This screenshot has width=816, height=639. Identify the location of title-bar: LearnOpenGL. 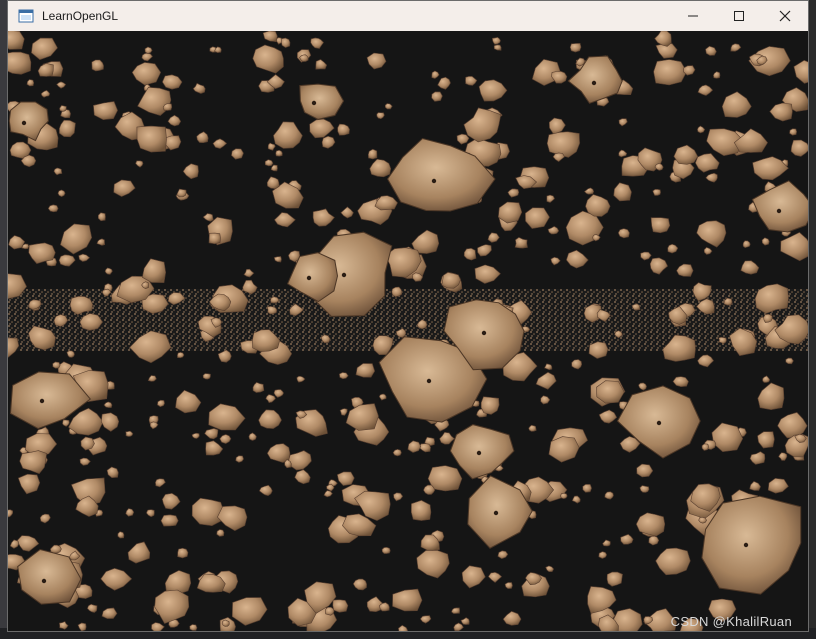
(408, 16).